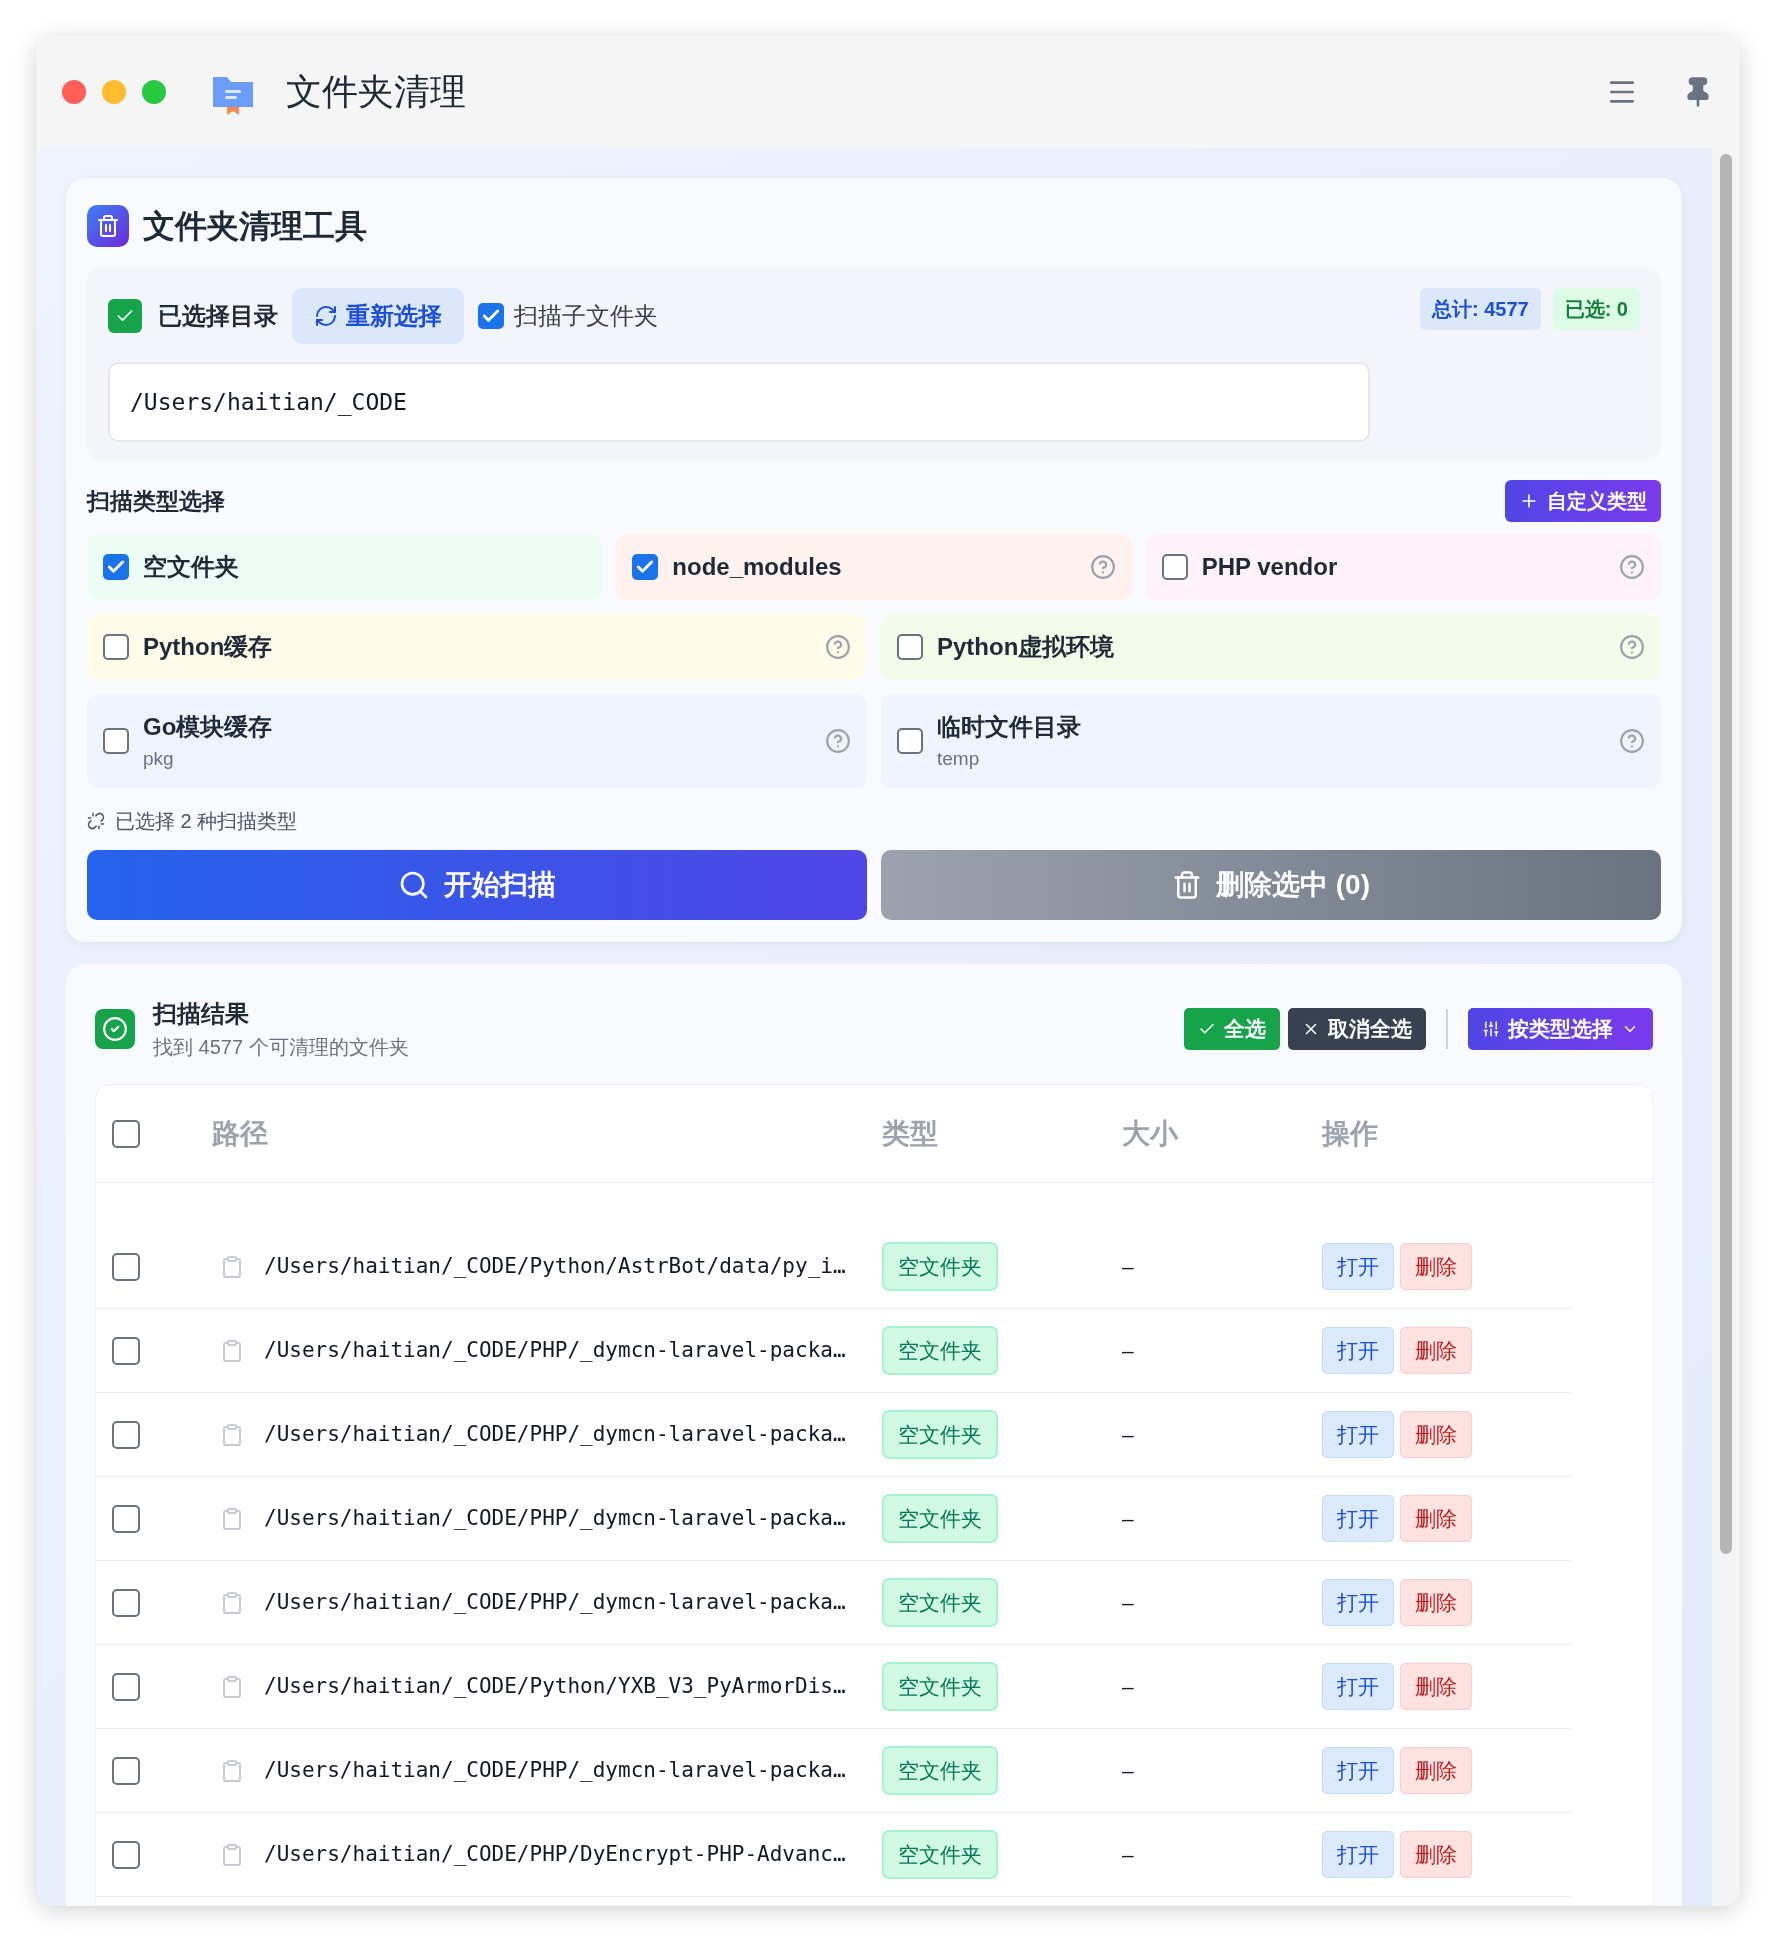  I want to click on column-header: 路径, so click(240, 1133).